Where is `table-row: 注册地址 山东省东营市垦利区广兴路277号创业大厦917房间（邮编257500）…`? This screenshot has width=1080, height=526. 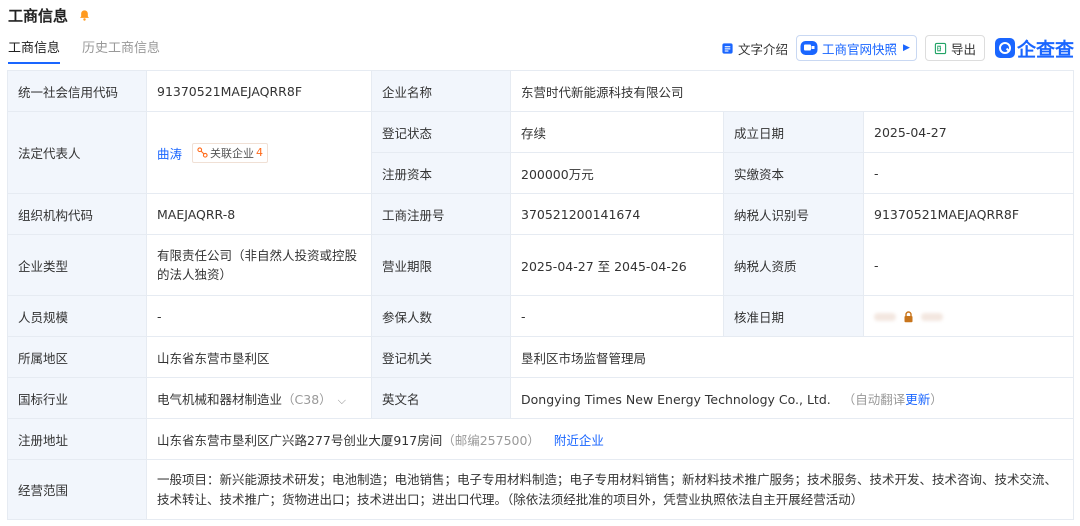
table-row: 注册地址 山东省东营市垦利区广兴路277号创业大厦917房间（邮编257500）… is located at coordinates (540, 439).